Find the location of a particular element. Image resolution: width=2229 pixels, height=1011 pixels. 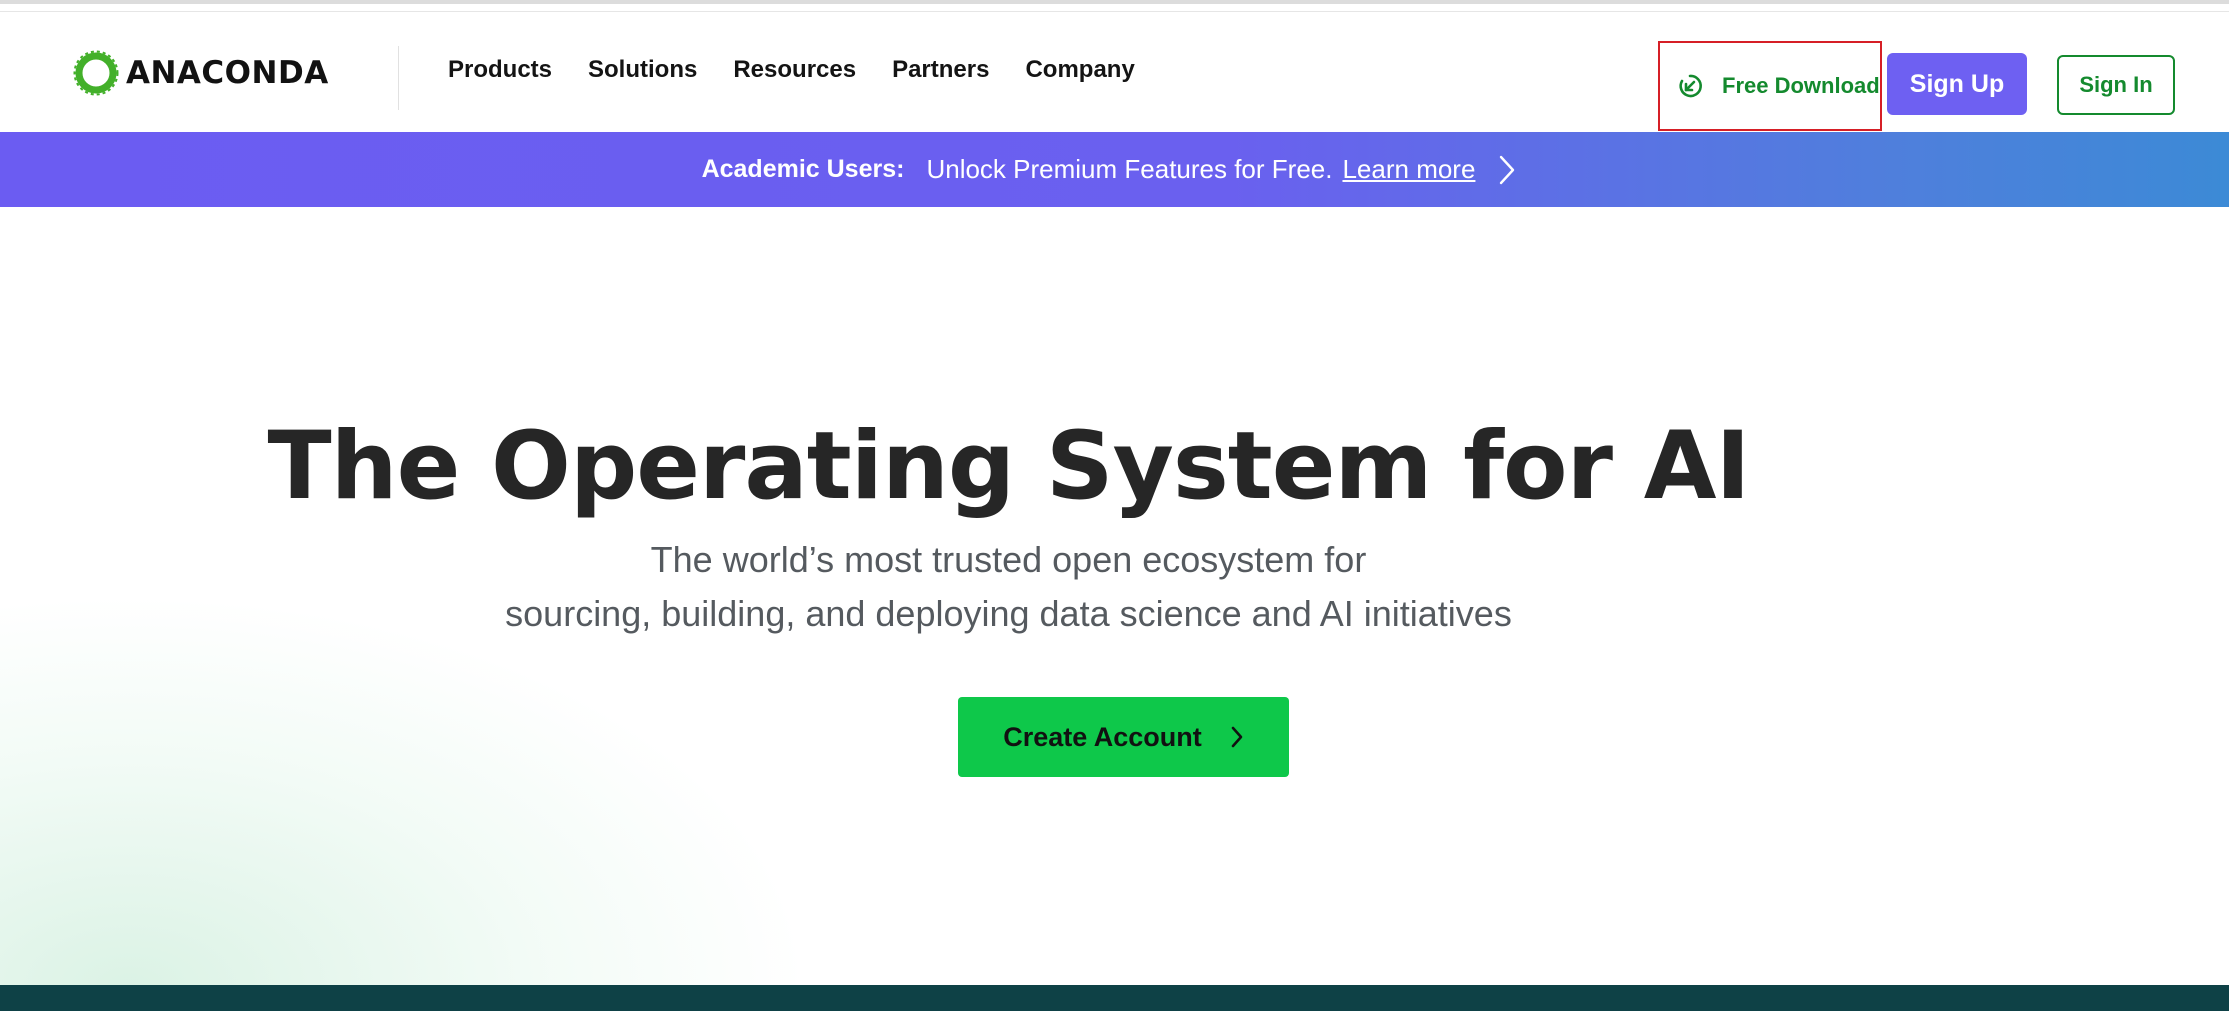

download-circle-icon is located at coordinates (1690, 86).